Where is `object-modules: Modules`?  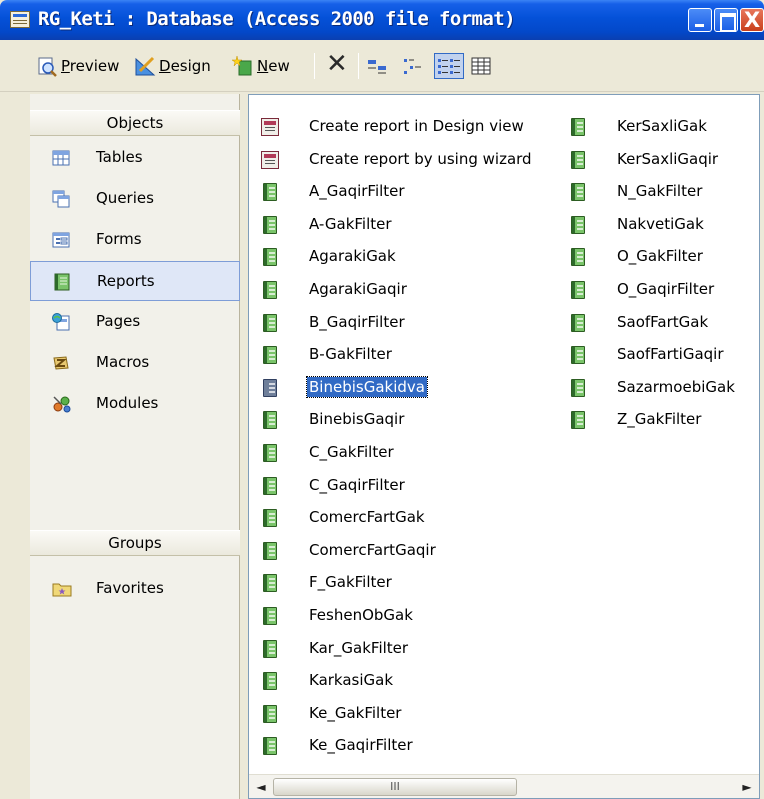 object-modules: Modules is located at coordinates (135, 404).